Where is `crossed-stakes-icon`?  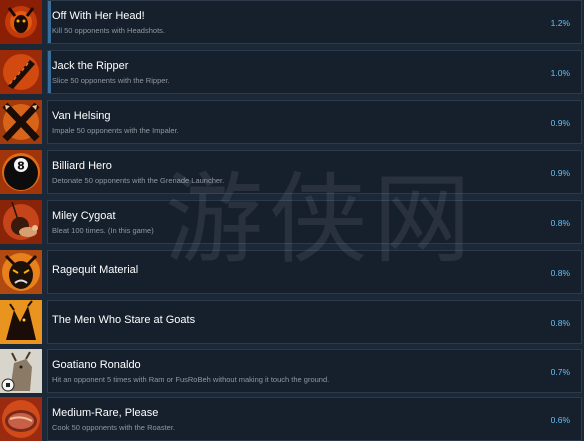 crossed-stakes-icon is located at coordinates (21, 122).